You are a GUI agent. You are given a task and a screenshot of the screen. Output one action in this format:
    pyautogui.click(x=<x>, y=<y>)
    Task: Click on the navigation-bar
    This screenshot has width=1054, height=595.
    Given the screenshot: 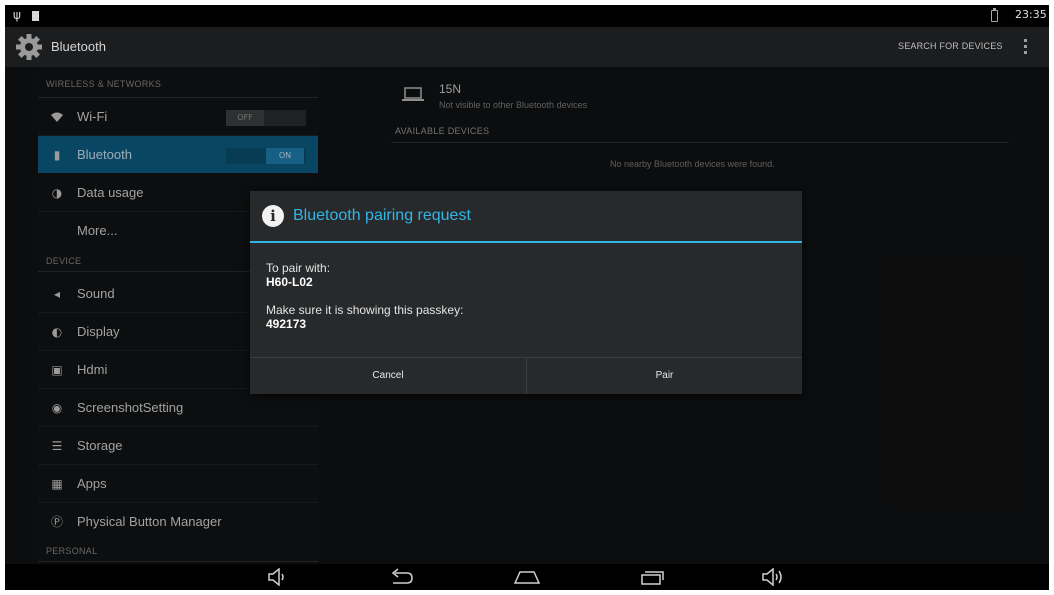 What is the action you would take?
    pyautogui.click(x=527, y=577)
    